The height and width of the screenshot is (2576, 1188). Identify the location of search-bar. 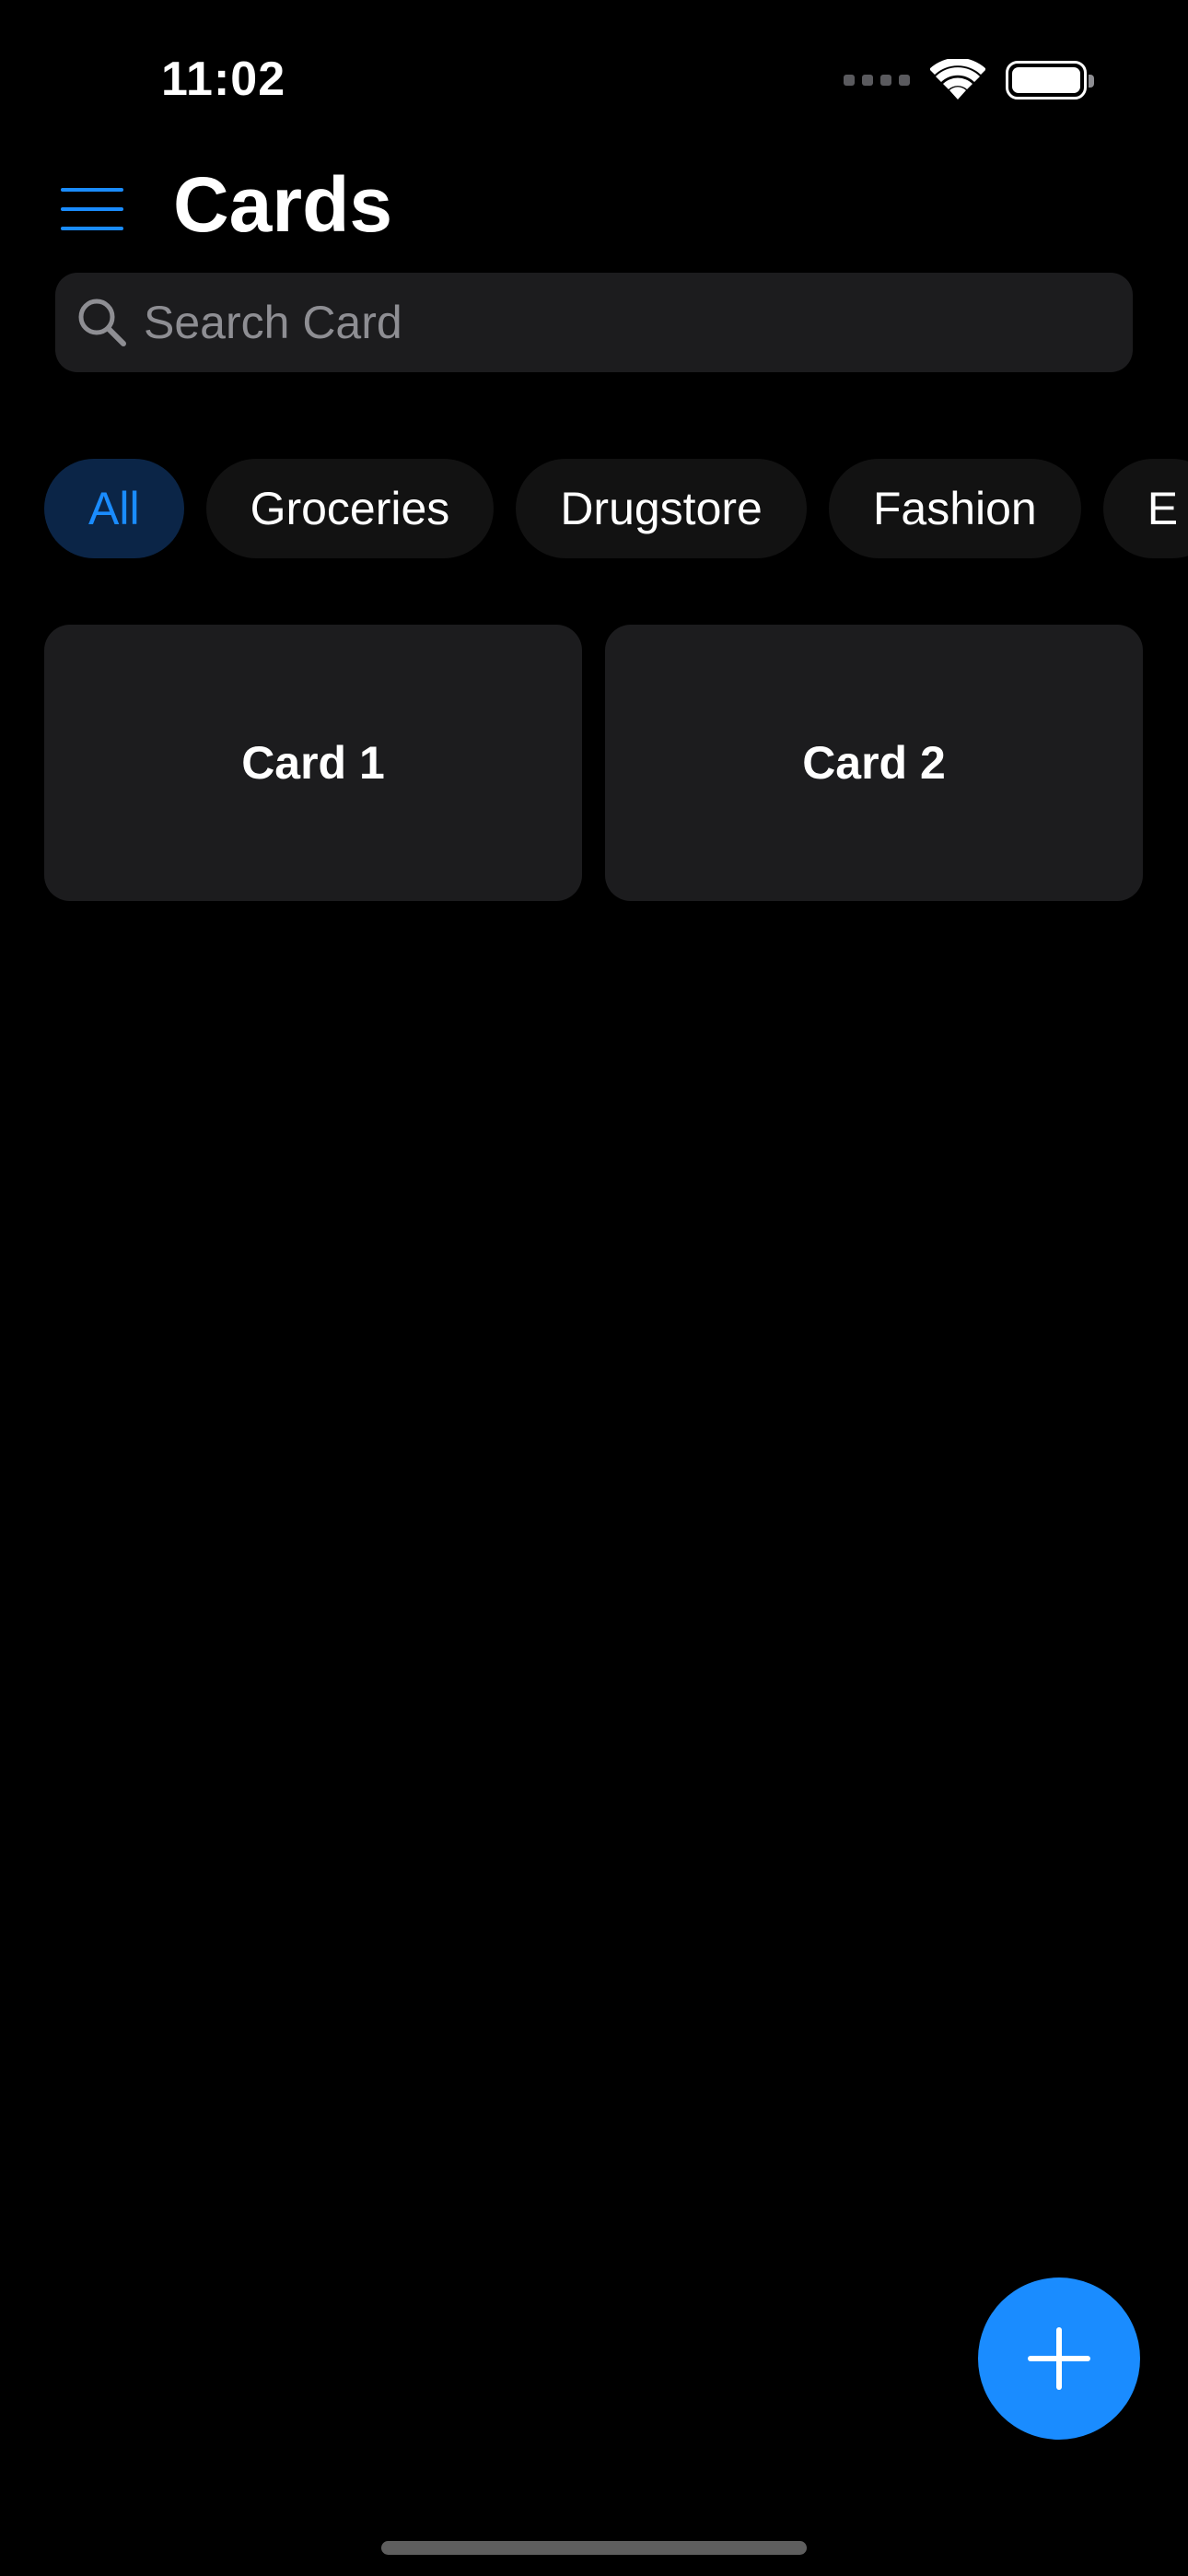
(594, 322).